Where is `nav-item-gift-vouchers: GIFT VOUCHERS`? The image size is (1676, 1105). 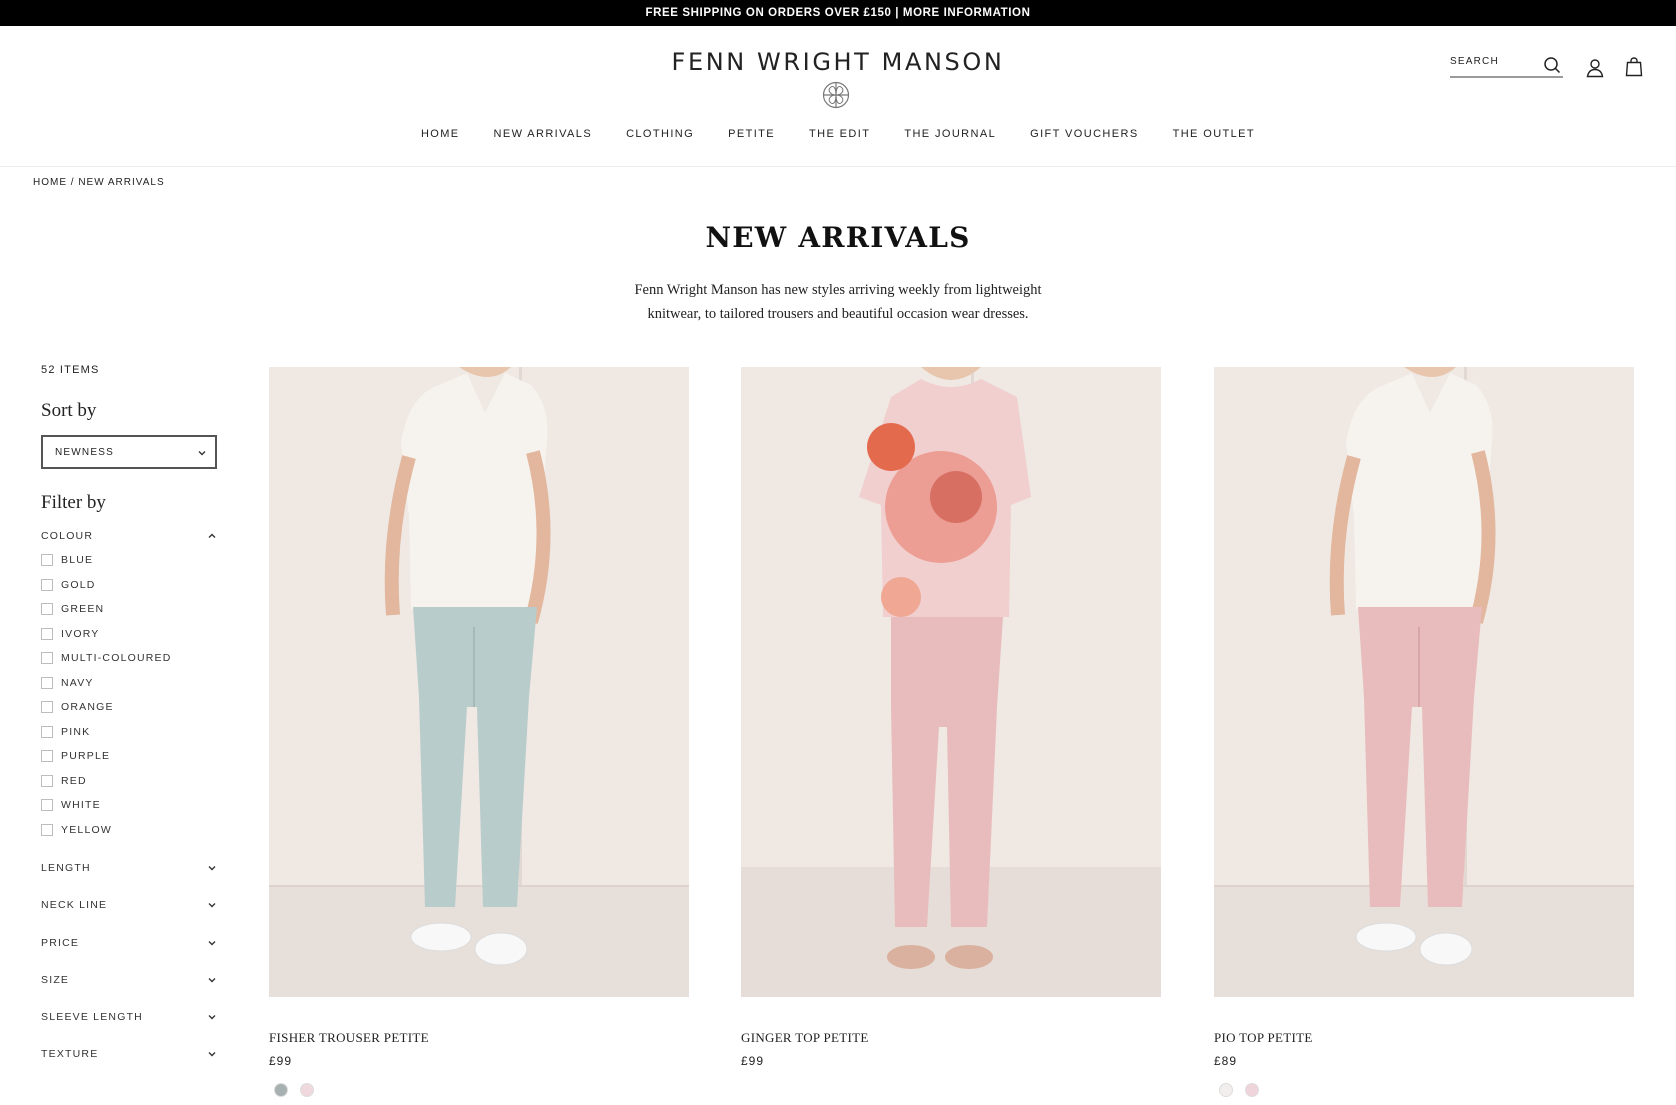
nav-item-gift-vouchers: GIFT VOUCHERS is located at coordinates (1084, 134).